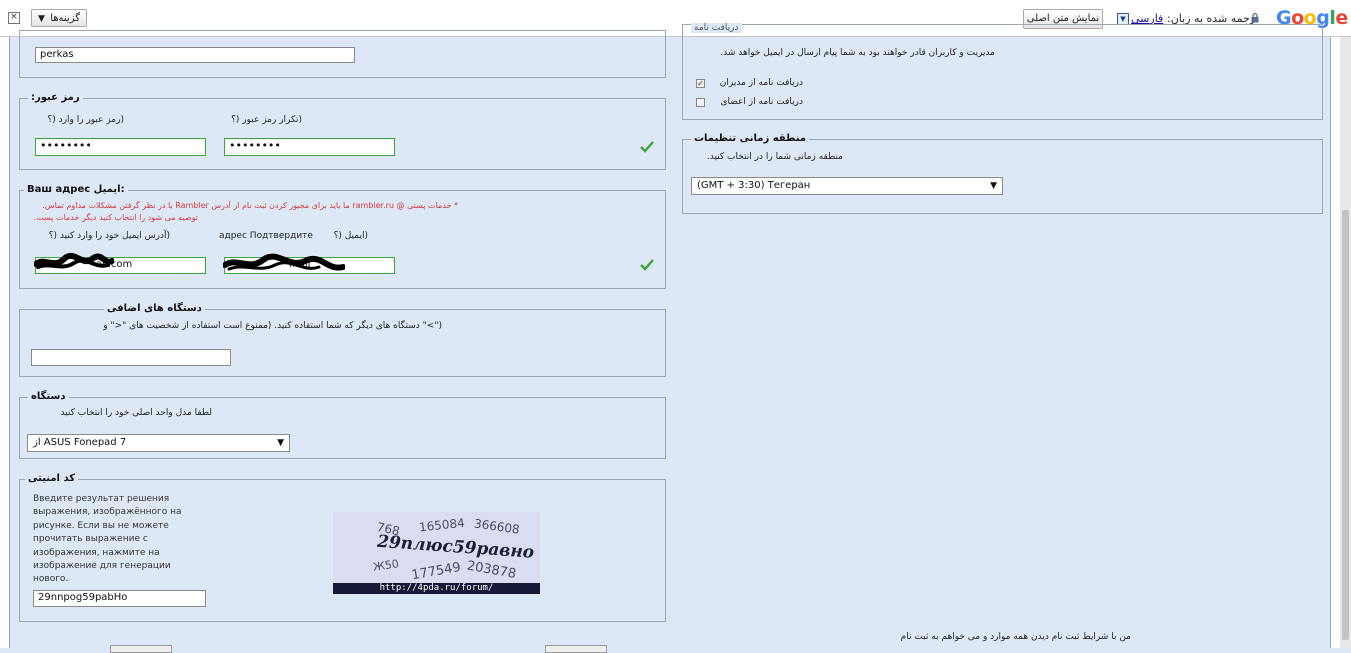 This screenshot has height=653, width=1351. What do you see at coordinates (496, 526) in the screenshot?
I see `captcha-noise: 366608` at bounding box center [496, 526].